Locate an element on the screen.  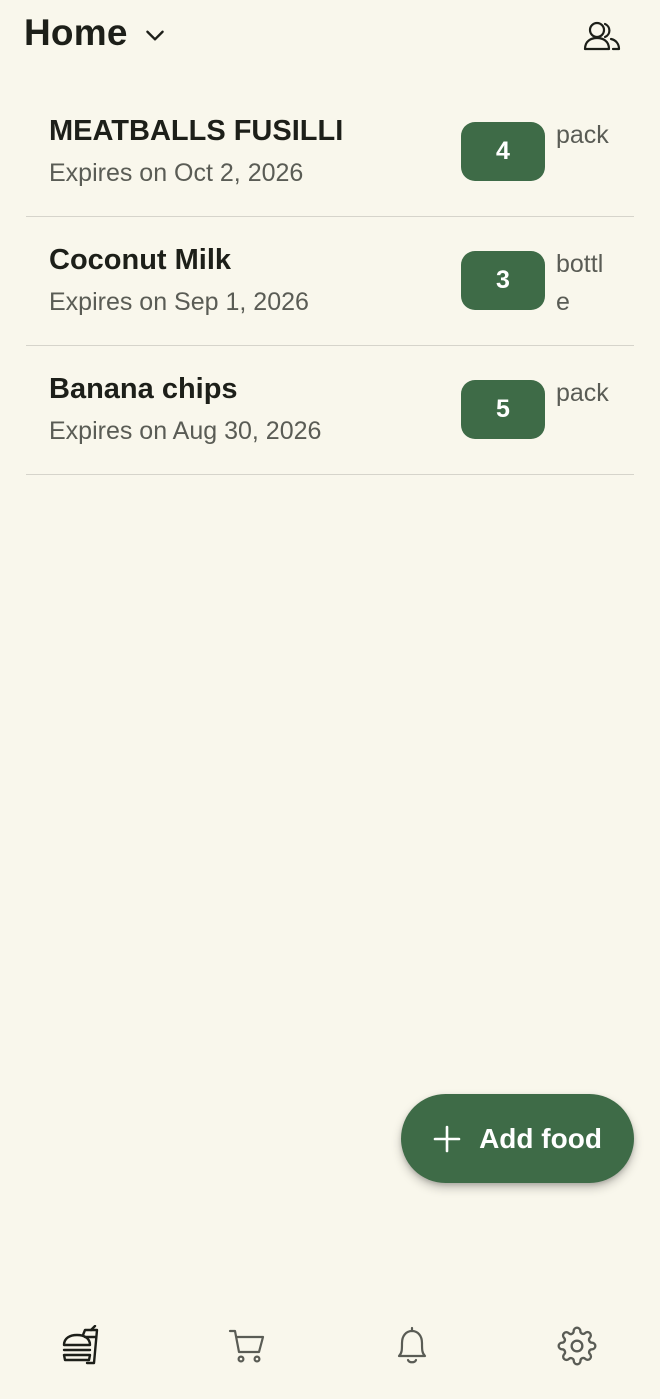
nav-settings-tab is located at coordinates (577, 1348).